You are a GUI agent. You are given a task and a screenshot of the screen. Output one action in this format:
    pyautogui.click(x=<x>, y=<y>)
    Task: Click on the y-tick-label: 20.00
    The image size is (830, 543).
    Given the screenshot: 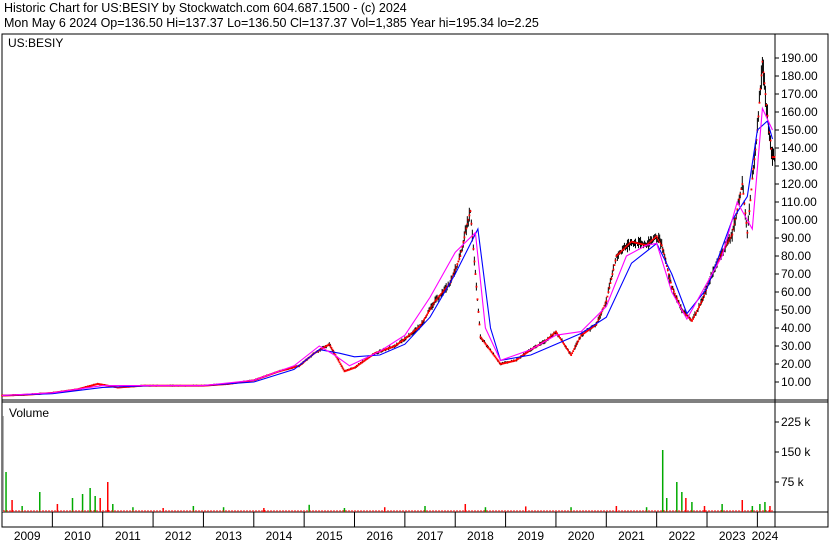 What is the action you would take?
    pyautogui.click(x=796, y=364)
    